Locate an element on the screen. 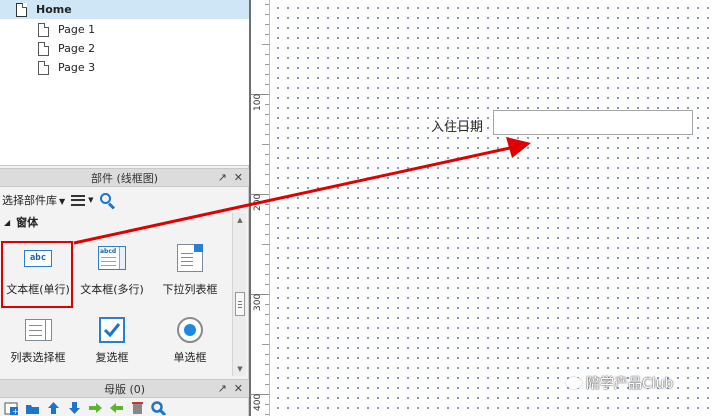  multi-line-textarea-icon: abcd is located at coordinates (112, 258).